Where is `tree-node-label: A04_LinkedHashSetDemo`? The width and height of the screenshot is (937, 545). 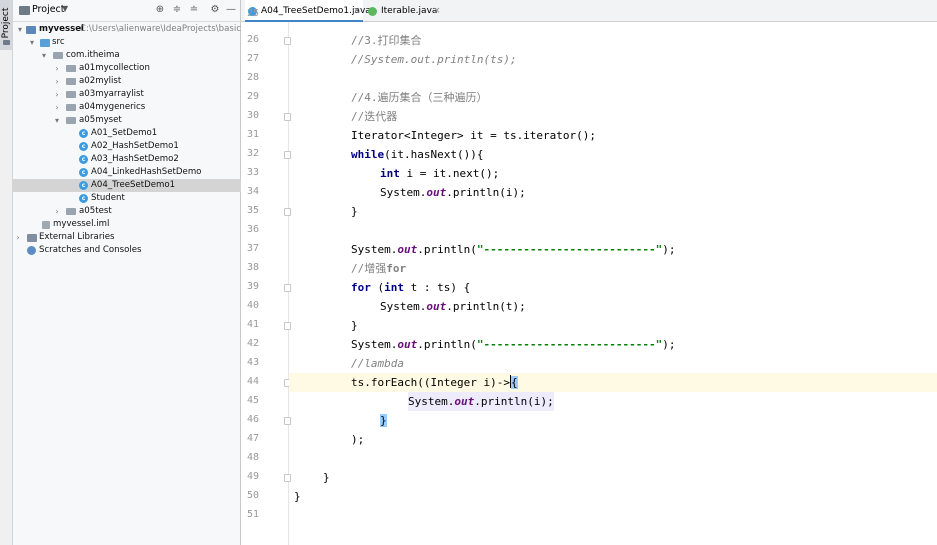
tree-node-label: A04_LinkedHashSetDemo is located at coordinates (146, 172).